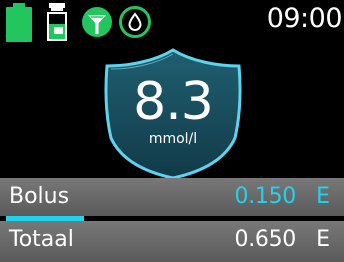 This screenshot has height=262, width=344. I want to click on bg-value: 8.3, so click(173, 102).